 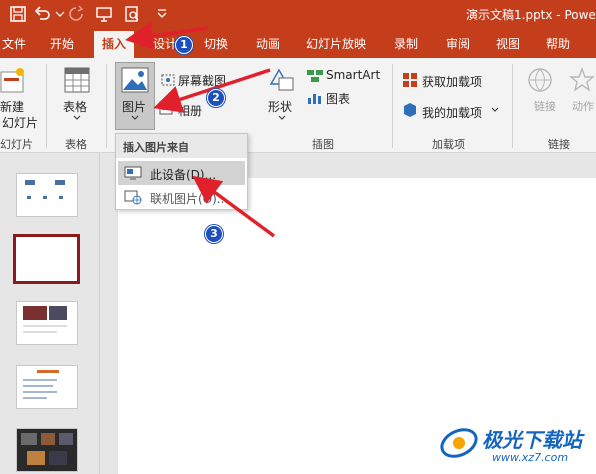 I want to click on group-label-tables: 表格, so click(x=76, y=144).